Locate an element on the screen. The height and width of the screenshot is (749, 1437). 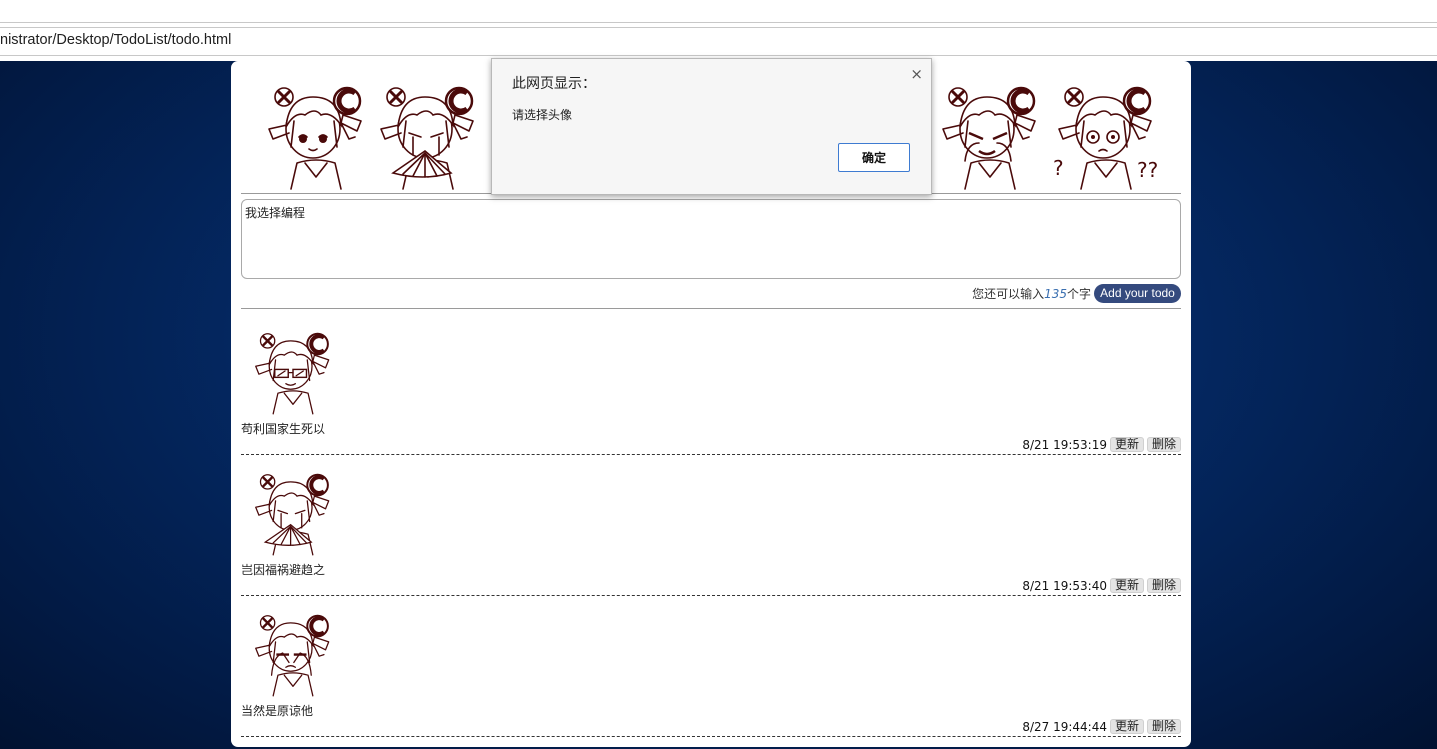
browser-chrome: nistrator/Desktop/TodoList/todo.html is located at coordinates (718, 30).